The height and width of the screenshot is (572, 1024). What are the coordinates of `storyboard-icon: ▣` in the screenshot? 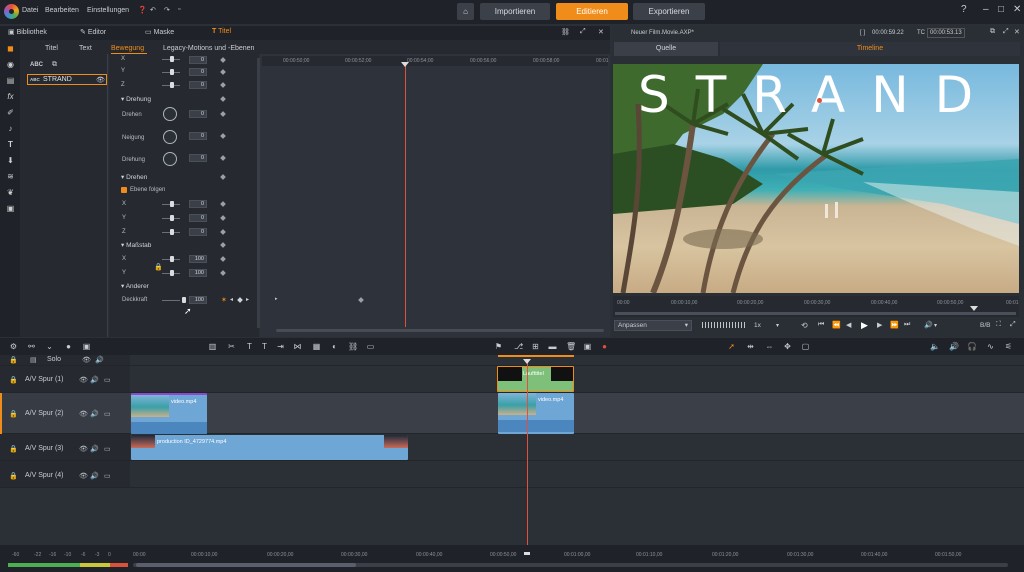 It's located at (86, 346).